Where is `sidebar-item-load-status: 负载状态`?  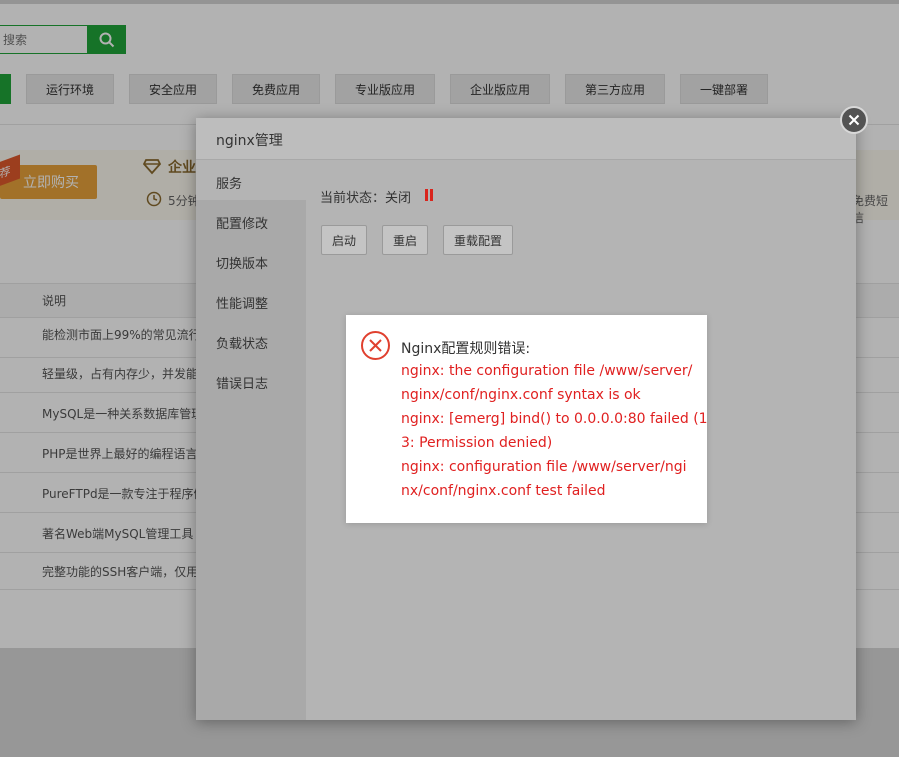
sidebar-item-load-status: 负载状态 is located at coordinates (242, 342).